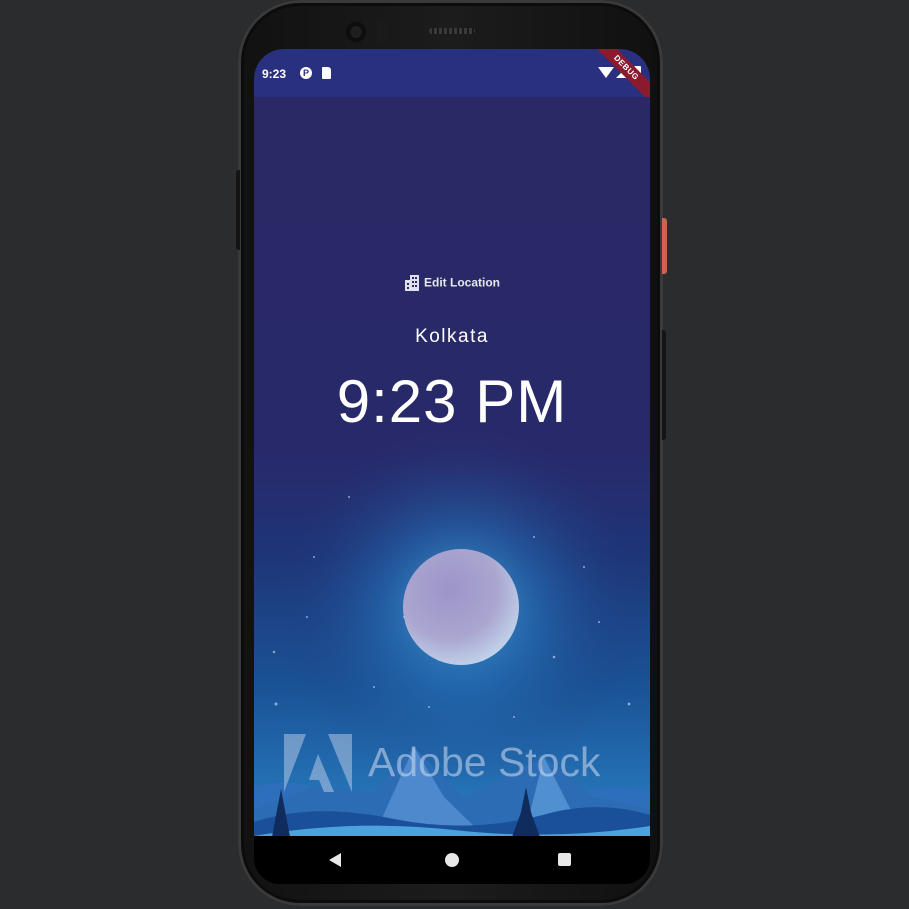  I want to click on front-camera, so click(356, 32).